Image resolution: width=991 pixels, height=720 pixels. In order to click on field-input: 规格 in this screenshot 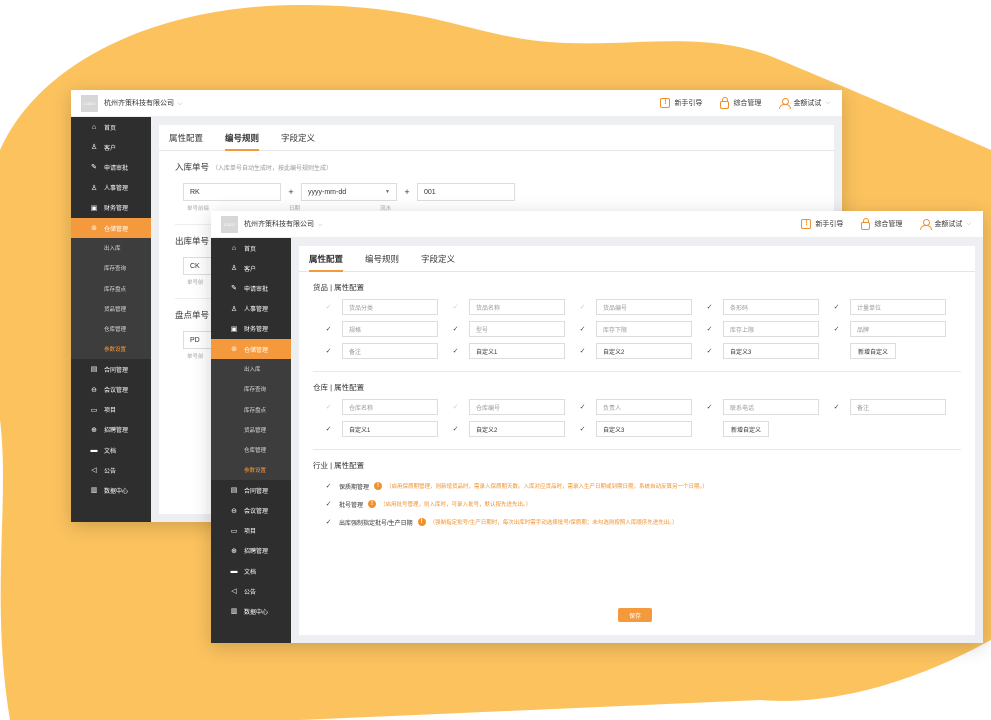, I will do `click(390, 329)`.